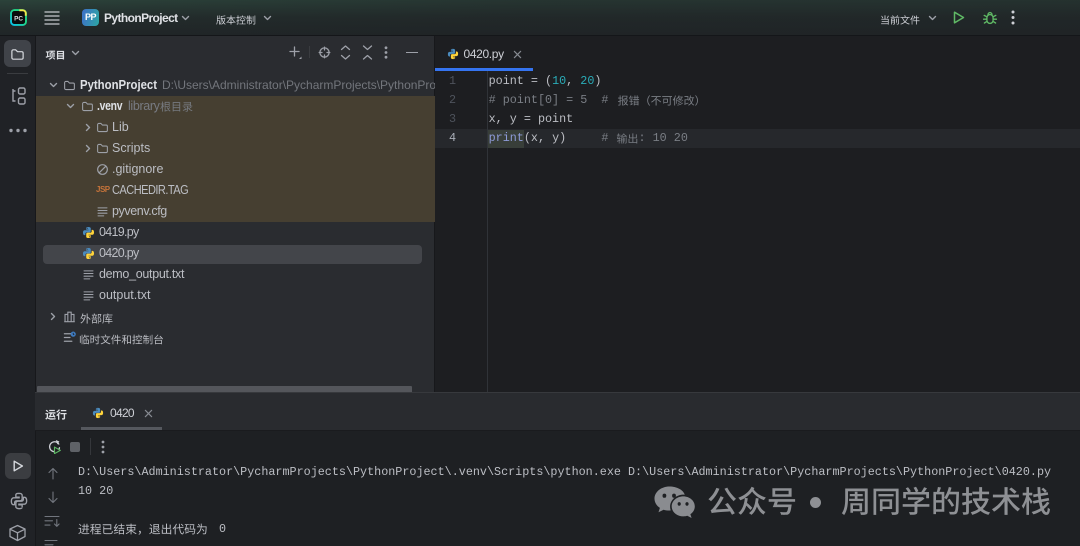 The height and width of the screenshot is (546, 1080). Describe the element at coordinates (18, 18) in the screenshot. I see `svg-text: PC` at that location.